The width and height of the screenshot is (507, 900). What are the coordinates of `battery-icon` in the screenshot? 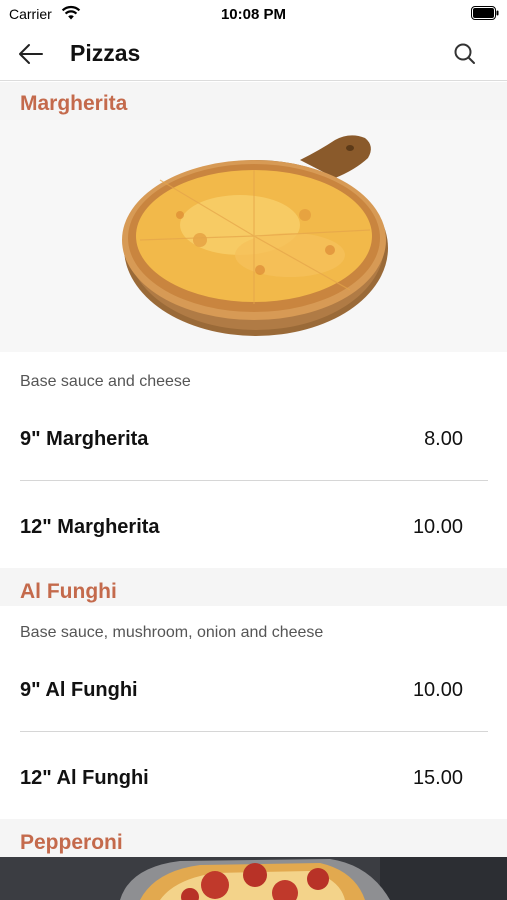 It's located at (485, 13).